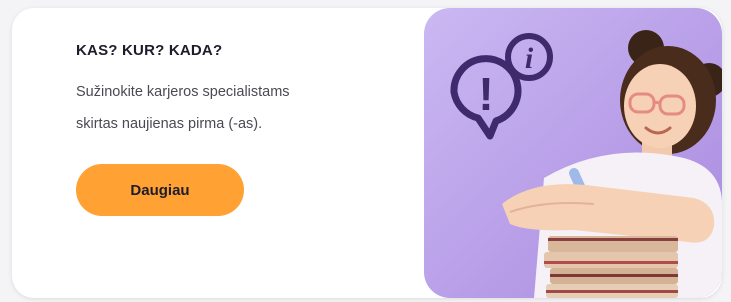 This screenshot has width=731, height=302. I want to click on promo-description-line-2: skirtas naujienas pirma (-as)., so click(169, 124).